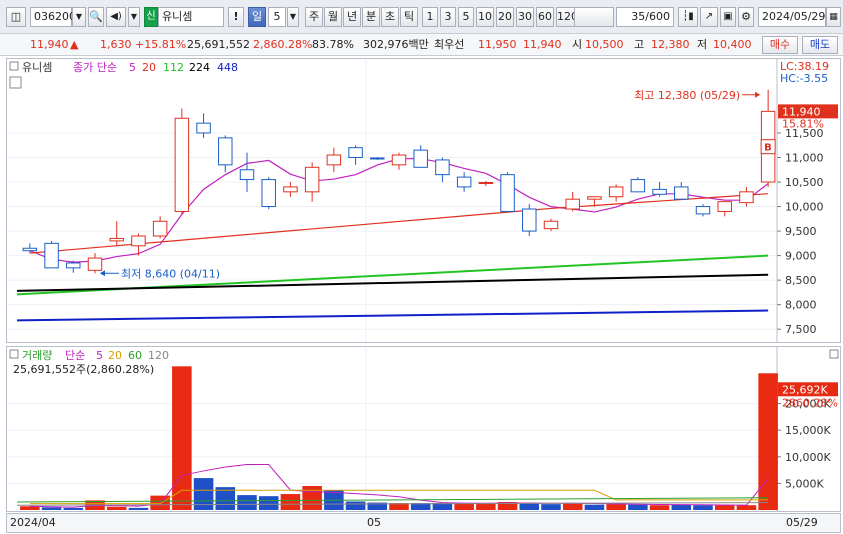  What do you see at coordinates (803, 123) in the screenshot?
I see `current-pct-label: 15.81%` at bounding box center [803, 123].